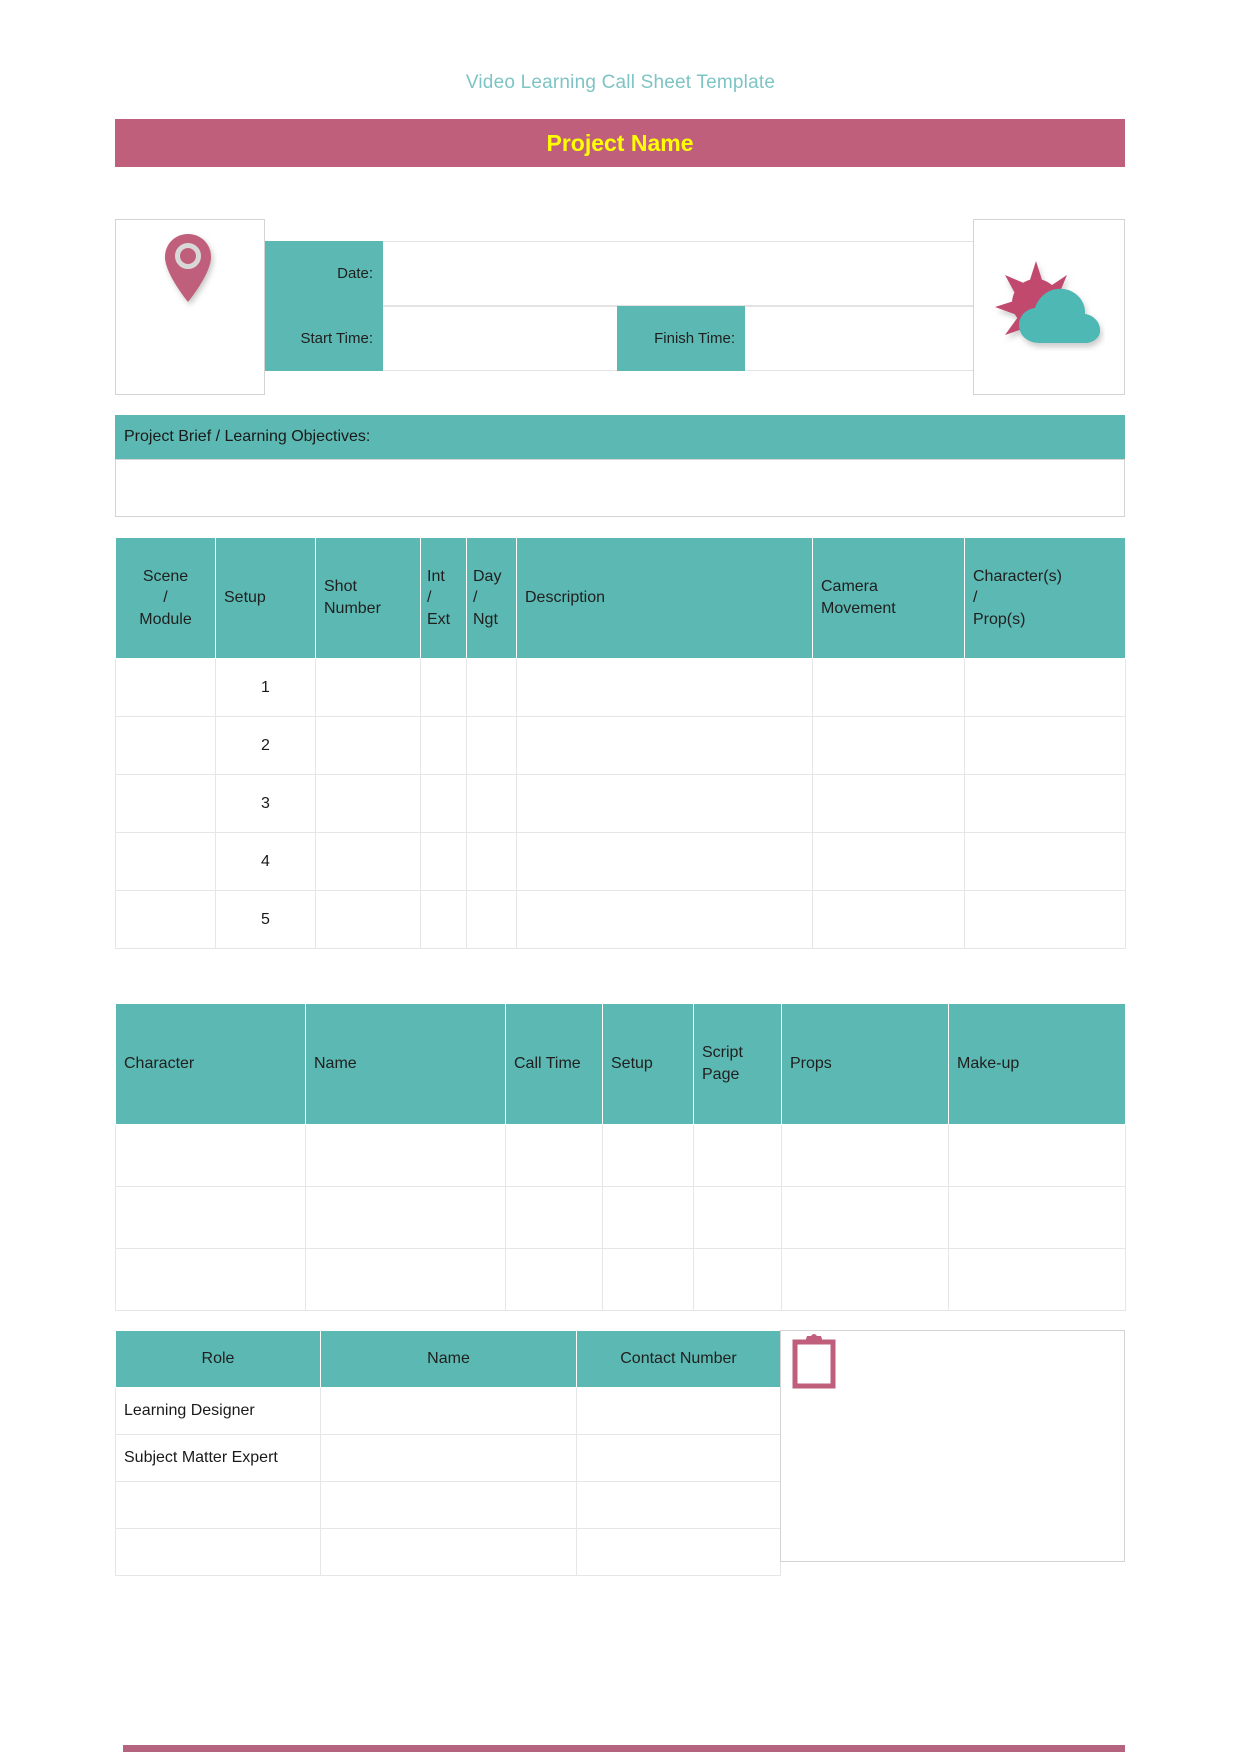 This screenshot has width=1241, height=1754. What do you see at coordinates (218, 1411) in the screenshot?
I see `cell-role: Learning Designer` at bounding box center [218, 1411].